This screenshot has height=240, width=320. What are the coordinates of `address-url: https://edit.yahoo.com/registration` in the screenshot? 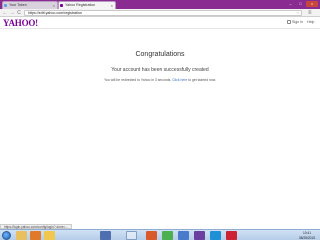 It's located at (55, 13).